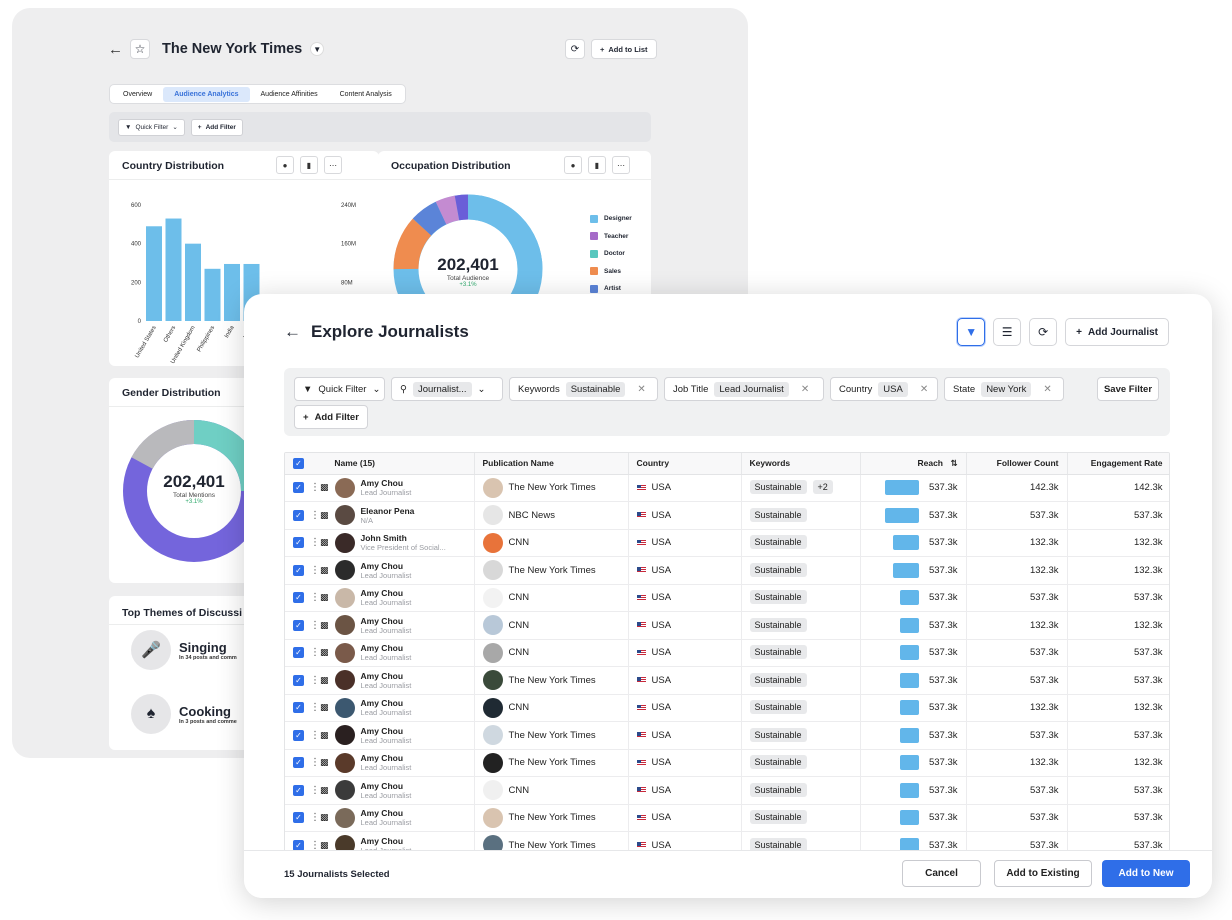 Image resolution: width=1232 pixels, height=920 pixels. What do you see at coordinates (366, 94) in the screenshot?
I see `tab-content-analysis: Content Analysis` at bounding box center [366, 94].